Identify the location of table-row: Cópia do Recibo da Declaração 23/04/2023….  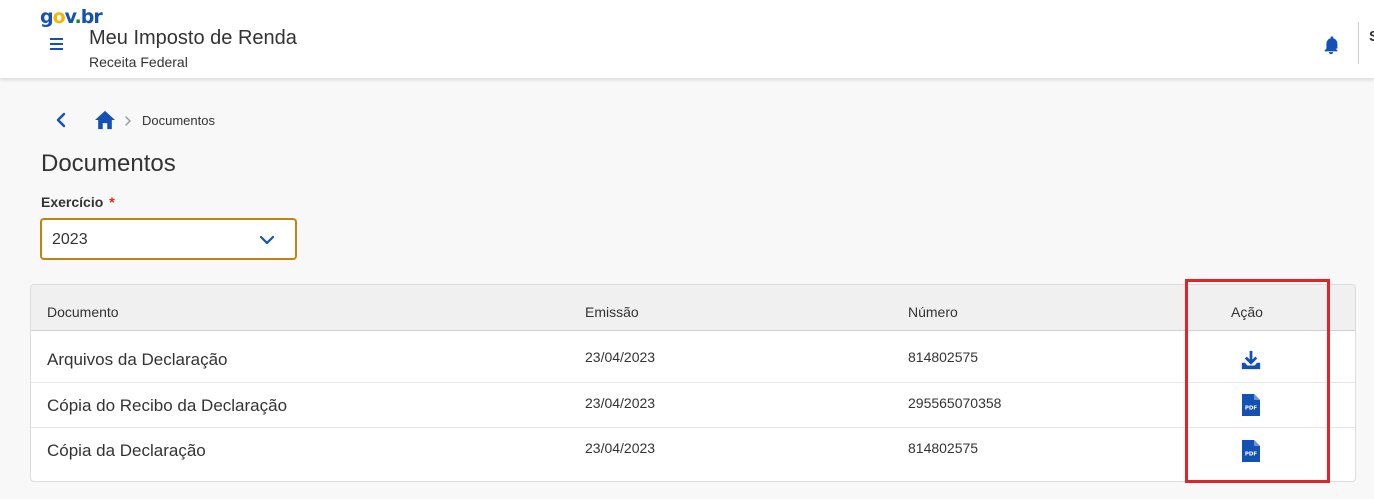
(693, 405).